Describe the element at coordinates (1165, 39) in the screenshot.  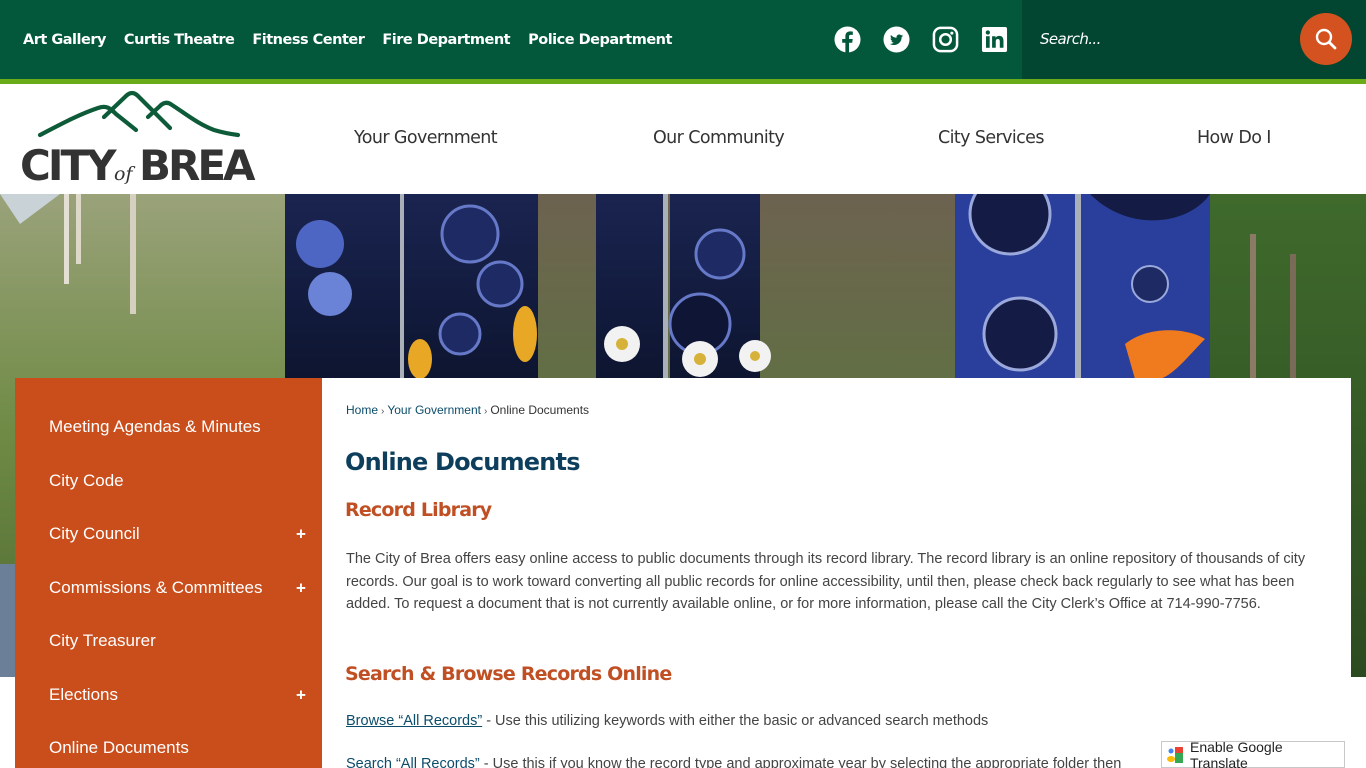
I see `search-input` at that location.